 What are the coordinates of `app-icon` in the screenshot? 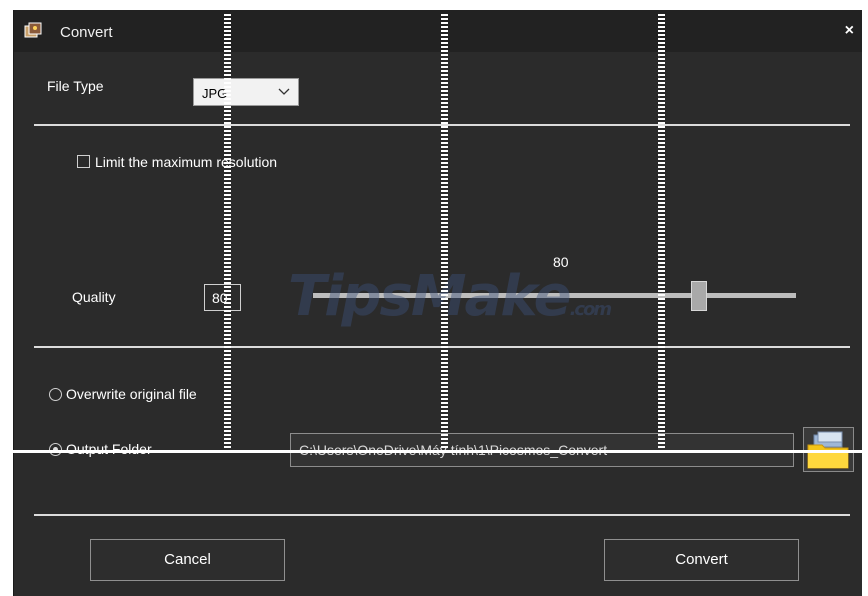 It's located at (33, 30).